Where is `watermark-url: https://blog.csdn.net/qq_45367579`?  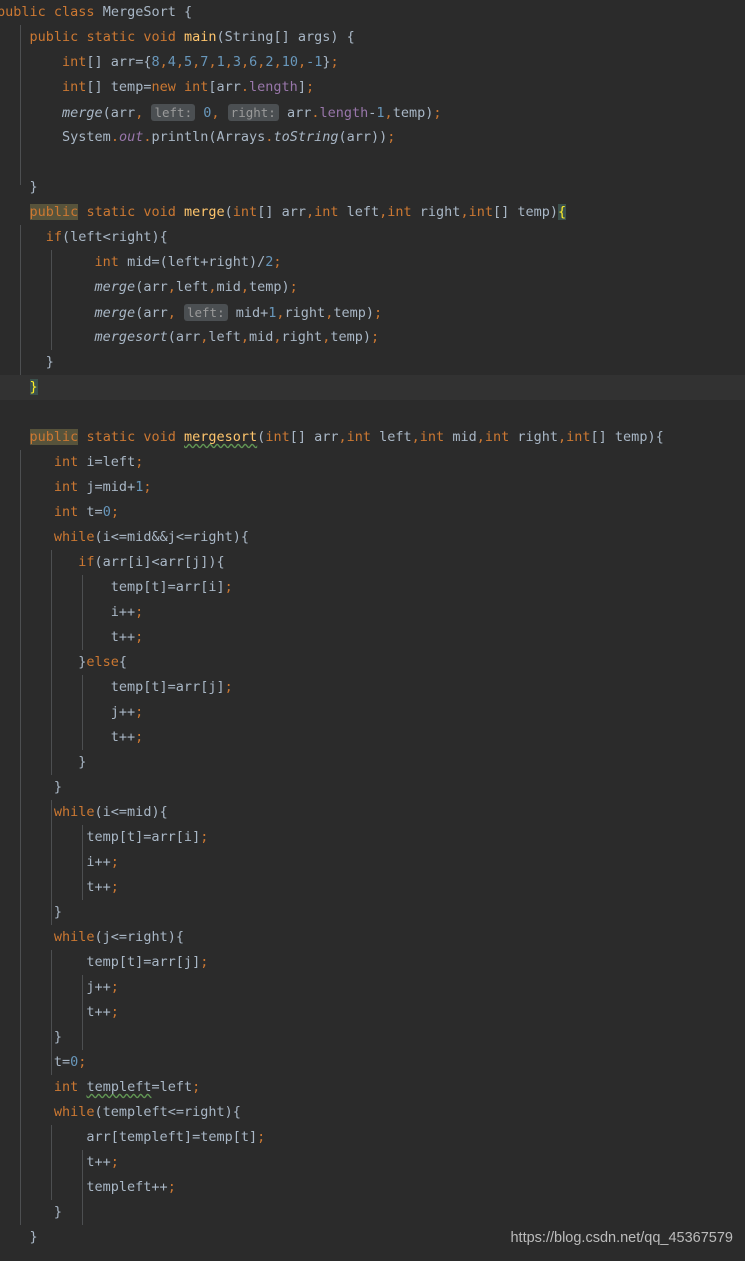
watermark-url: https://blog.csdn.net/qq_45367579 is located at coordinates (621, 1238).